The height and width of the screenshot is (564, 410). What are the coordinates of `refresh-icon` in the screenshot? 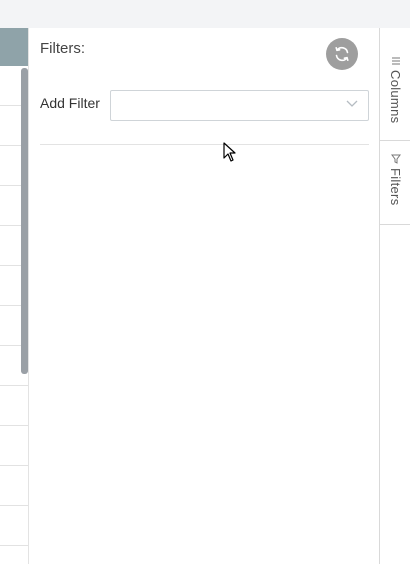 It's located at (342, 54).